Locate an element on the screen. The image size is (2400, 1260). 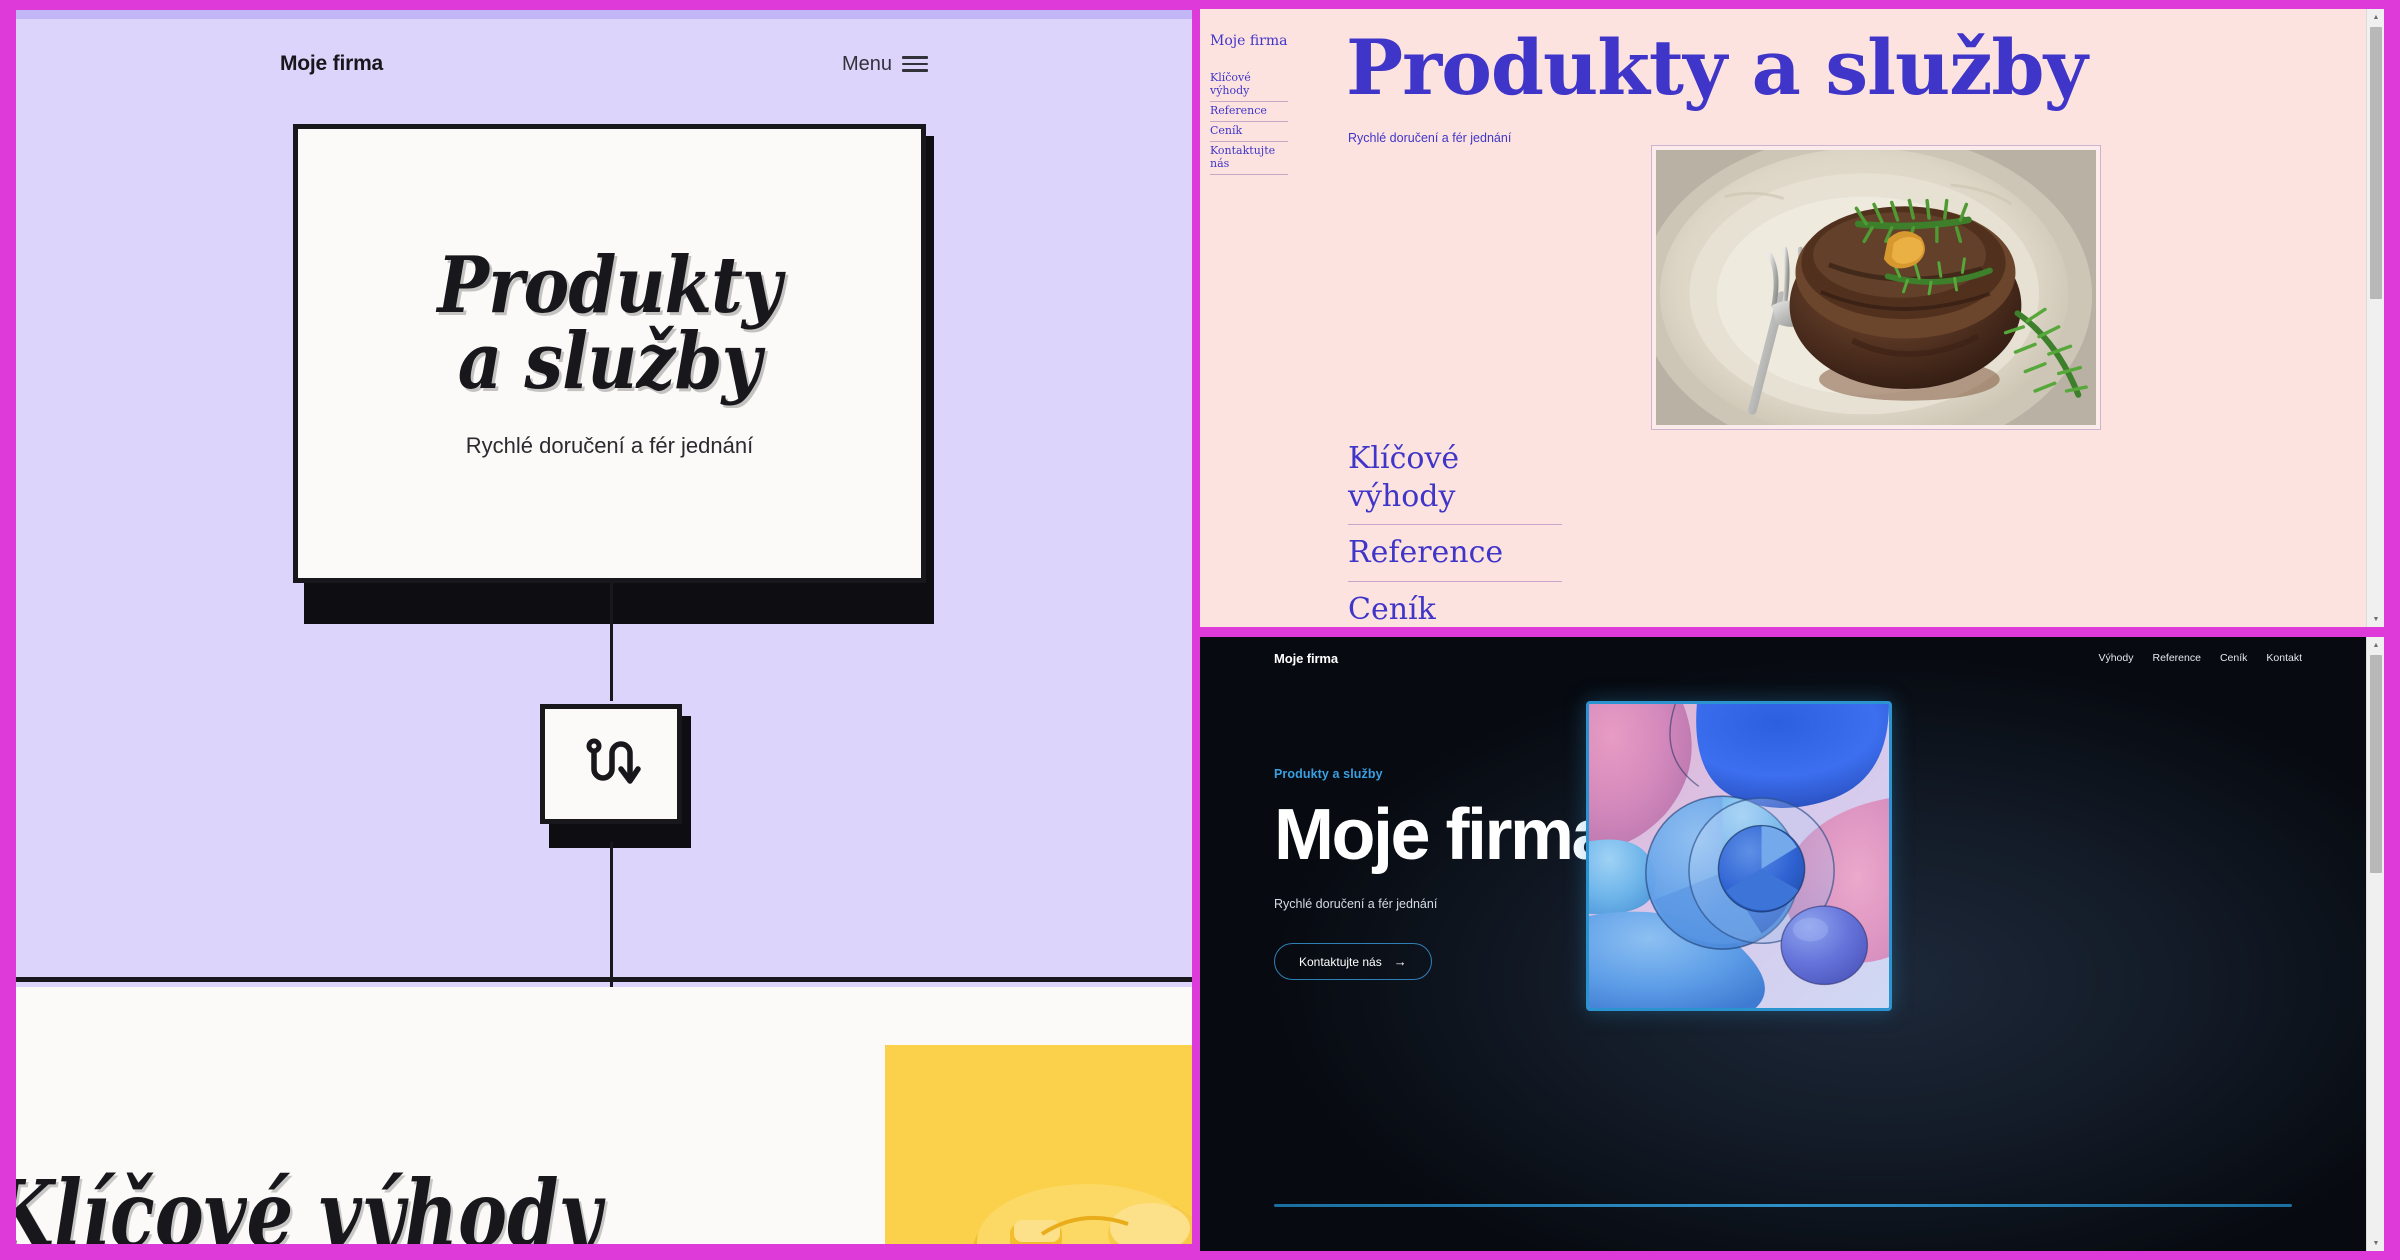
left-preview-site-header: Moje firma Menu is located at coordinates (604, 64).